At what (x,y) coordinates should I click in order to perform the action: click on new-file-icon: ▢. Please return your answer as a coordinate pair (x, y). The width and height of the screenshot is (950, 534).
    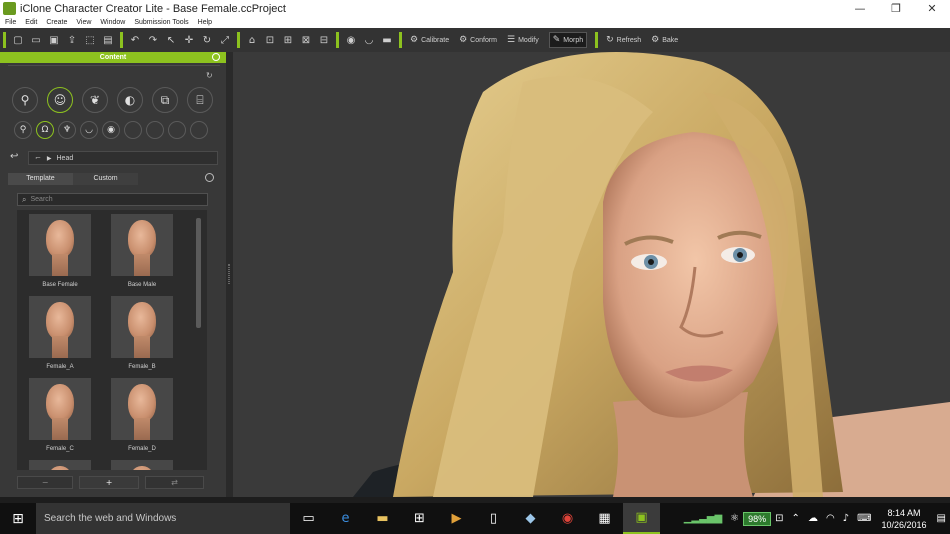
    Looking at the image, I should click on (18, 40).